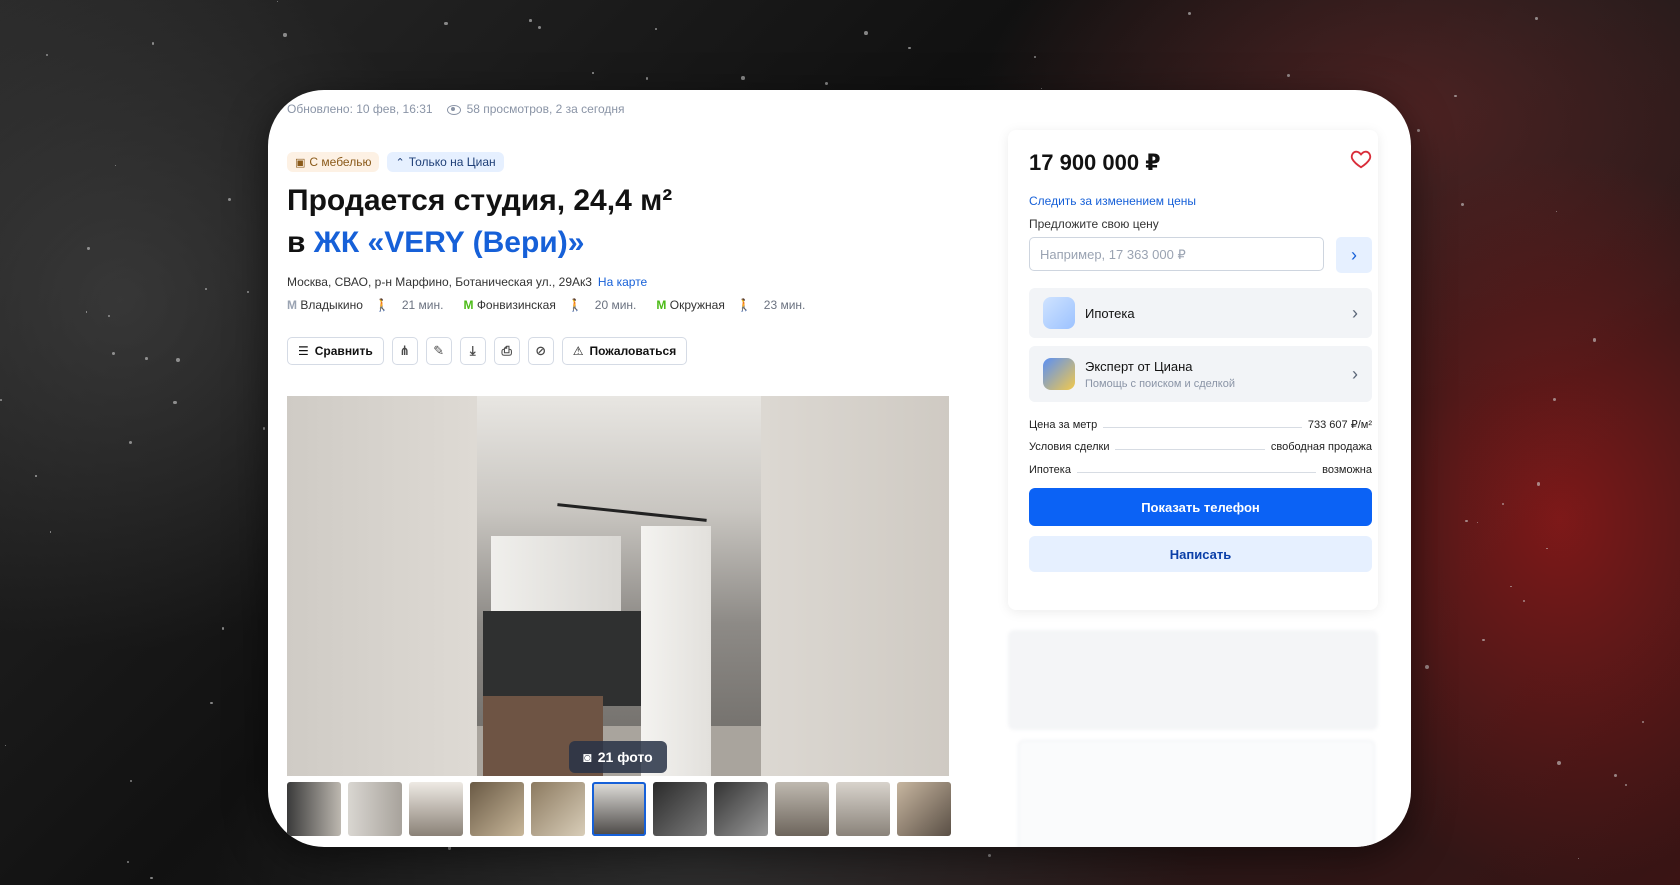 Image resolution: width=1680 pixels, height=885 pixels. Describe the element at coordinates (1160, 383) in the screenshot. I see `expert-subtitle: Помощь с поиском и сделкой` at that location.